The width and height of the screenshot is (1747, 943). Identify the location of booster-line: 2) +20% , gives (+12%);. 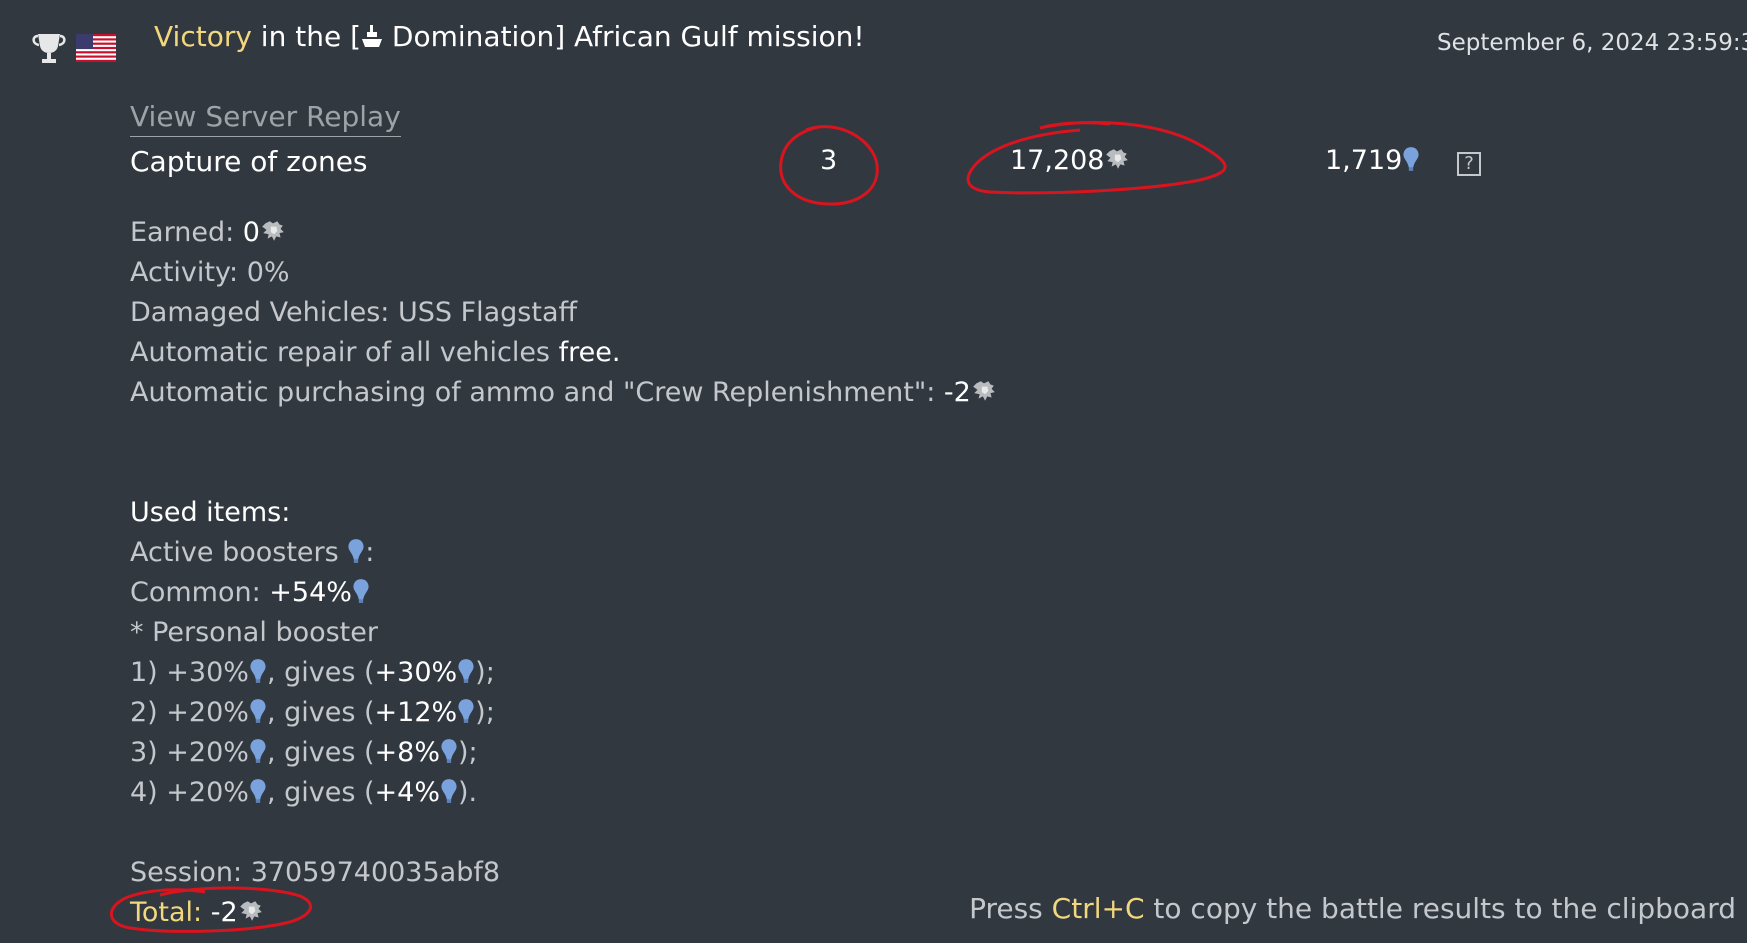
(312, 713).